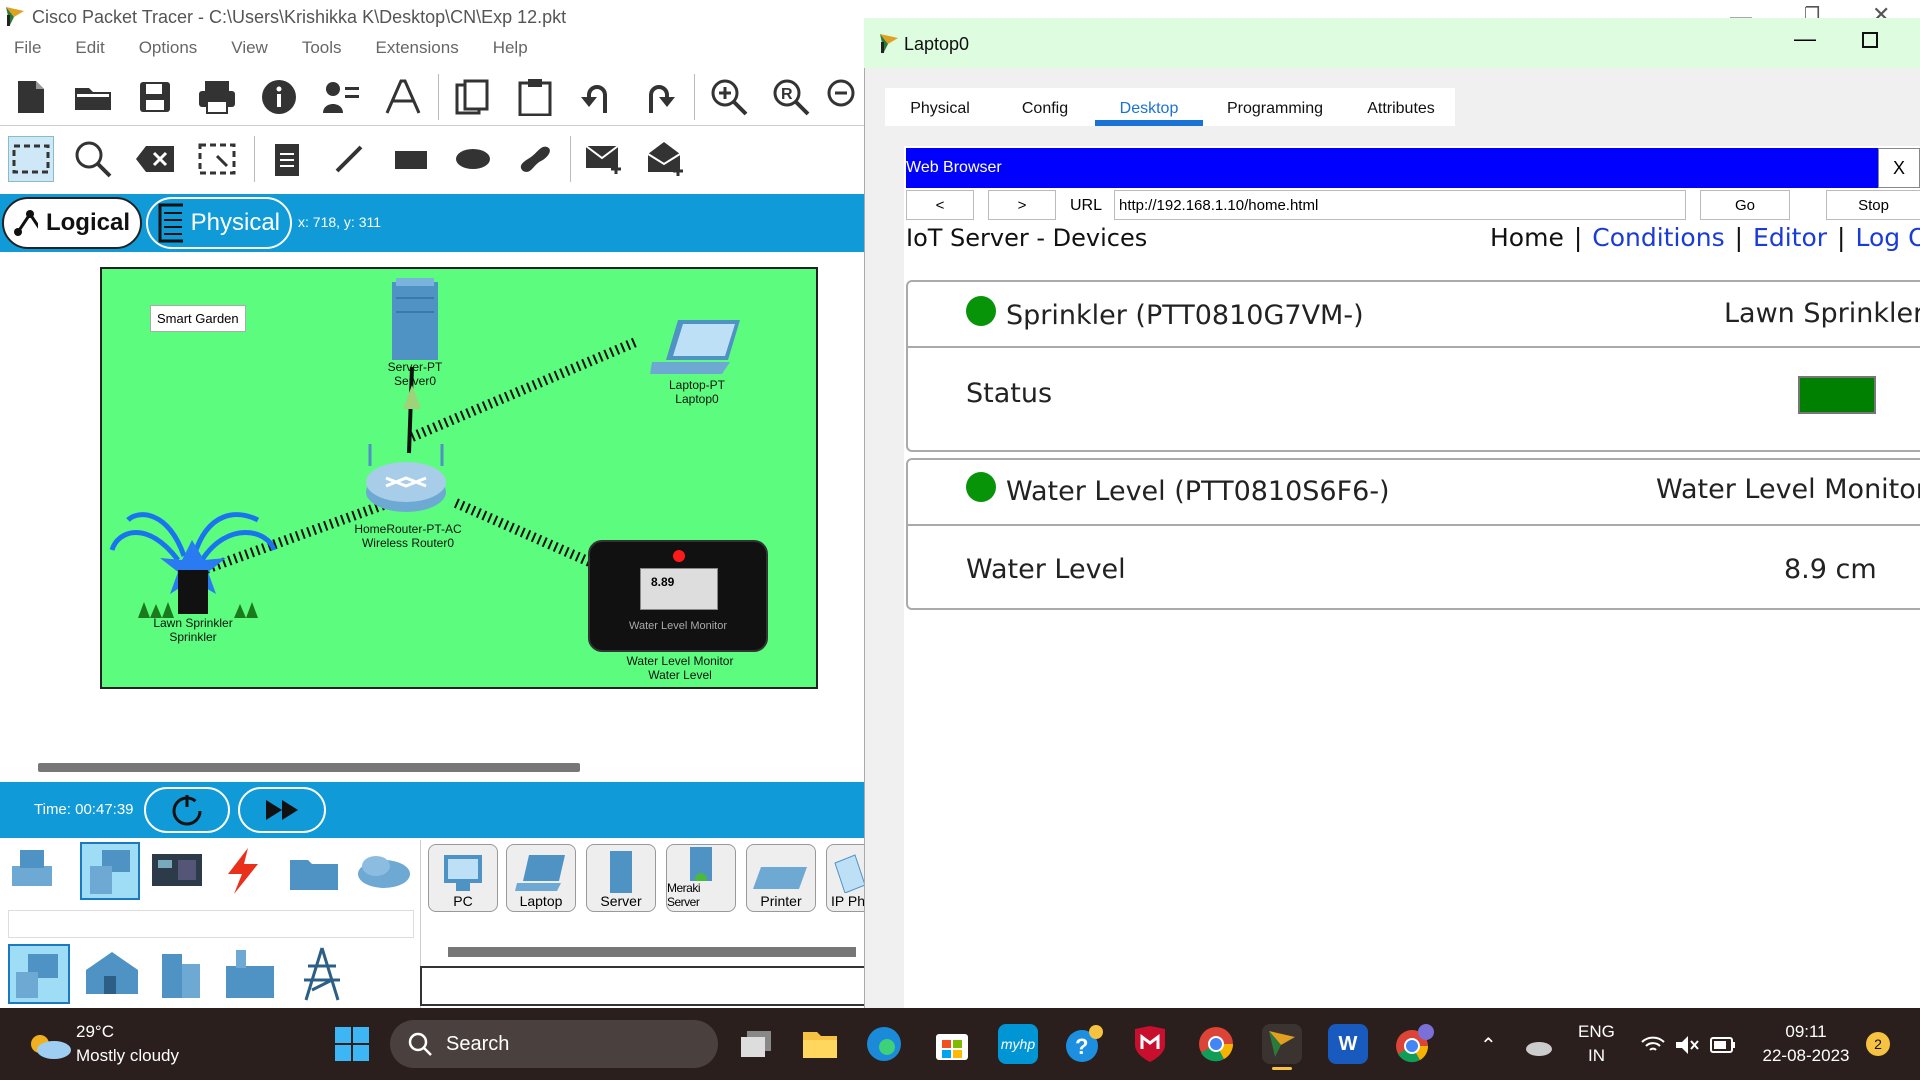 The height and width of the screenshot is (1080, 1920). I want to click on language-code: ENG, so click(1596, 1032).